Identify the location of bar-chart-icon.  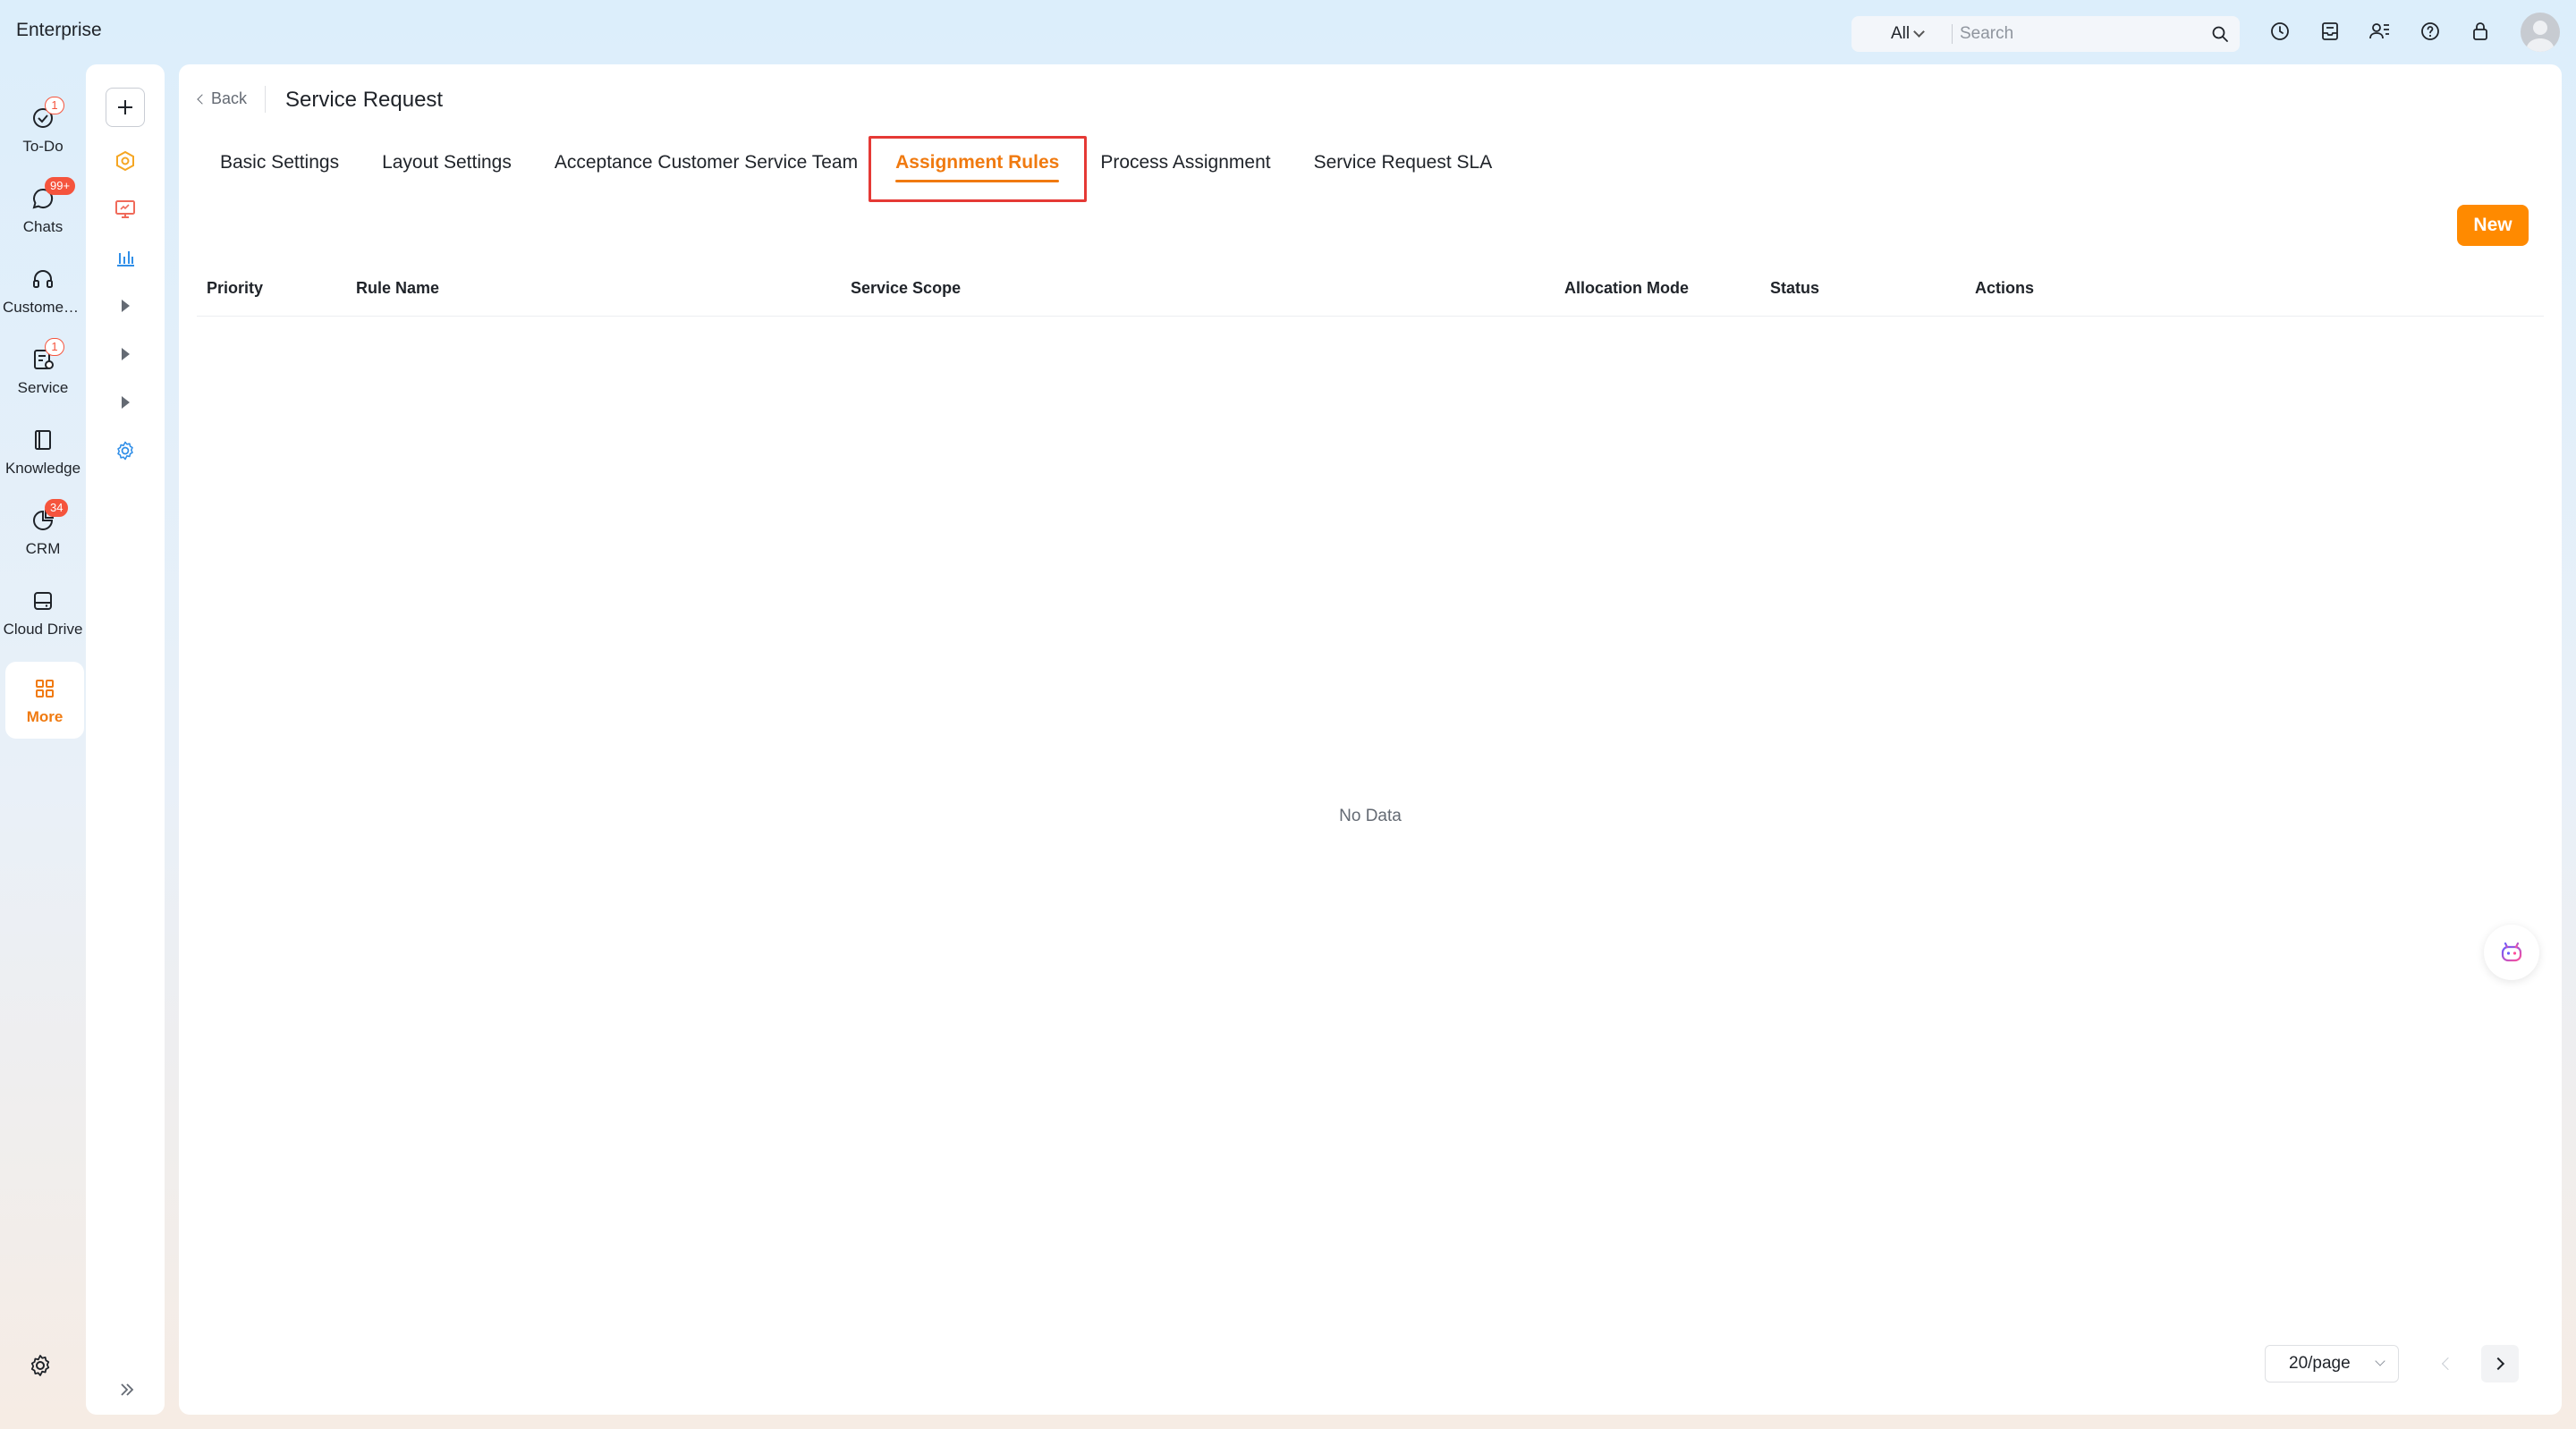
(125, 258).